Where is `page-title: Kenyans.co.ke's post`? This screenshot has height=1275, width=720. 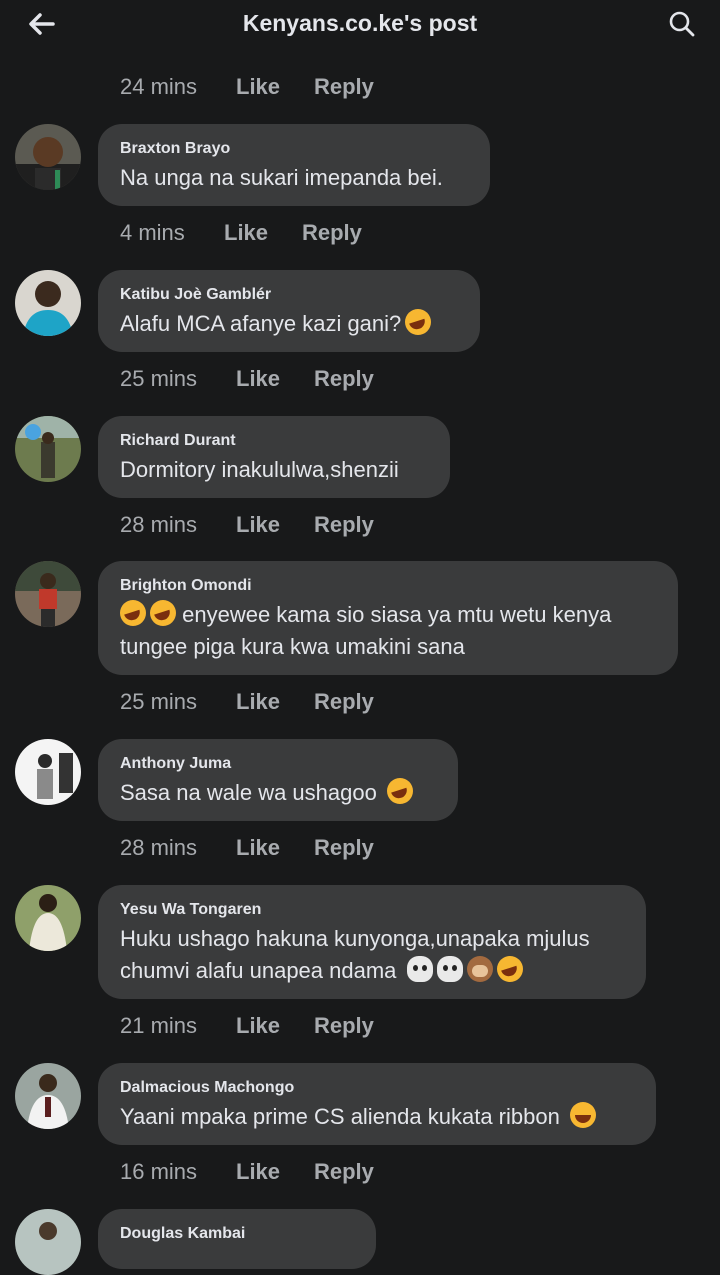 page-title: Kenyans.co.ke's post is located at coordinates (360, 23).